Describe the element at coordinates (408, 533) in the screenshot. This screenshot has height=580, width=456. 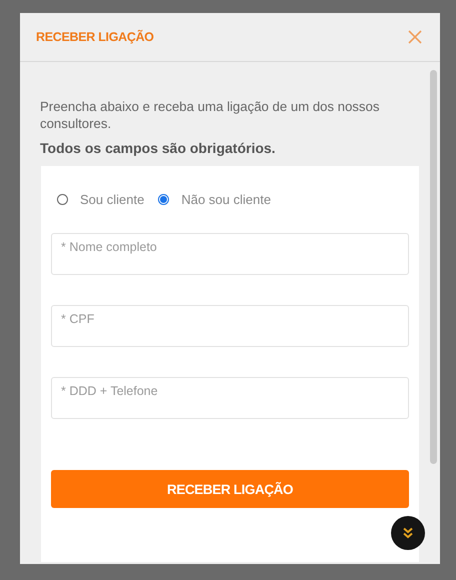
I see `double-chevron-icon` at that location.